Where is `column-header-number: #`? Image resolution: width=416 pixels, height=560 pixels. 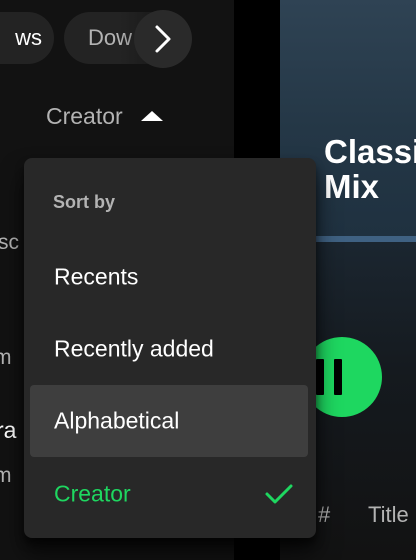
column-header-number: # is located at coordinates (324, 515).